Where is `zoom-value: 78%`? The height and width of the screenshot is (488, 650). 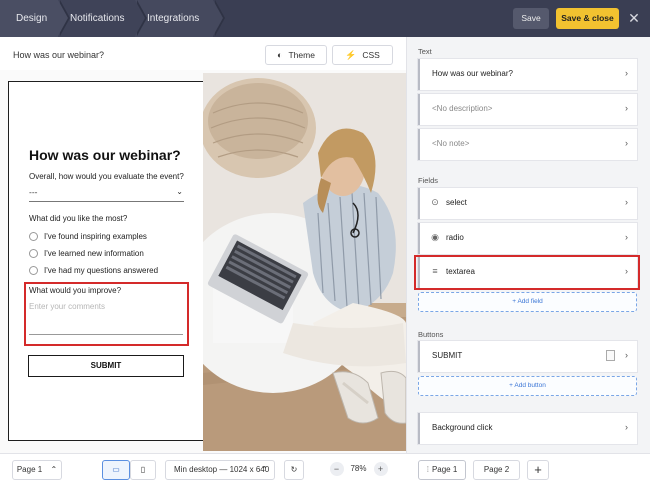 zoom-value: 78% is located at coordinates (358, 468).